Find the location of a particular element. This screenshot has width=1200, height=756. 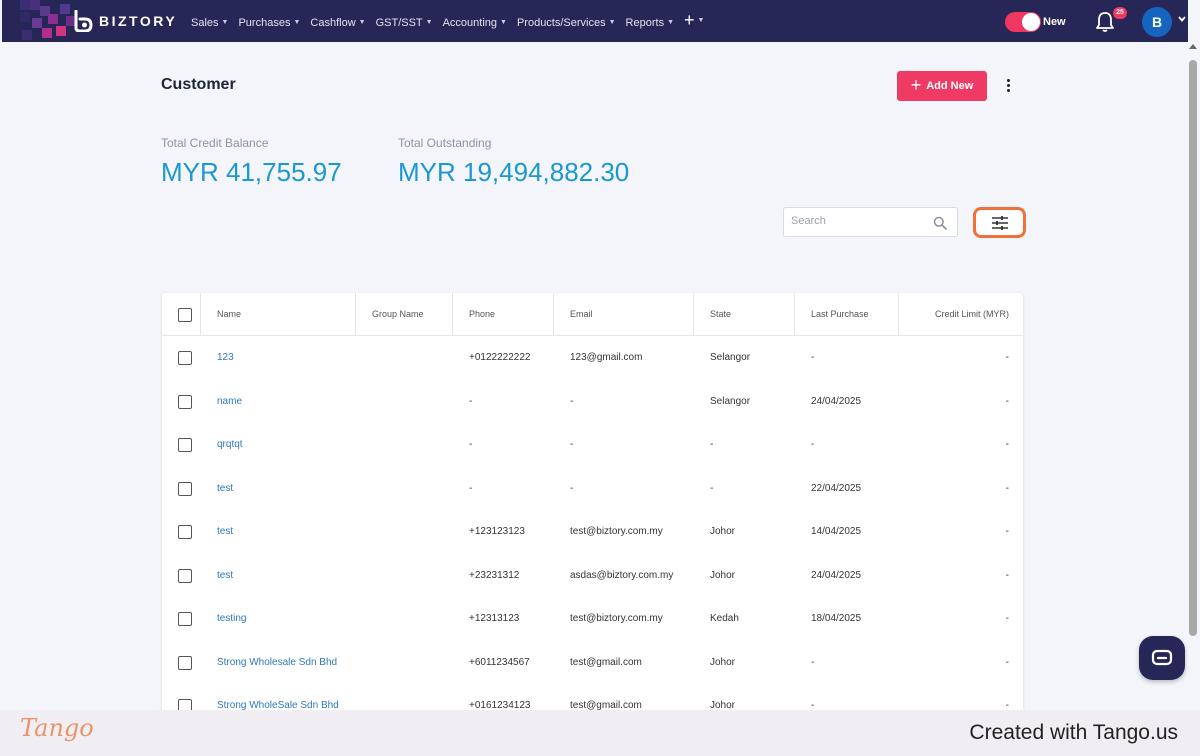

customer-name-link: testing is located at coordinates (223, 619).